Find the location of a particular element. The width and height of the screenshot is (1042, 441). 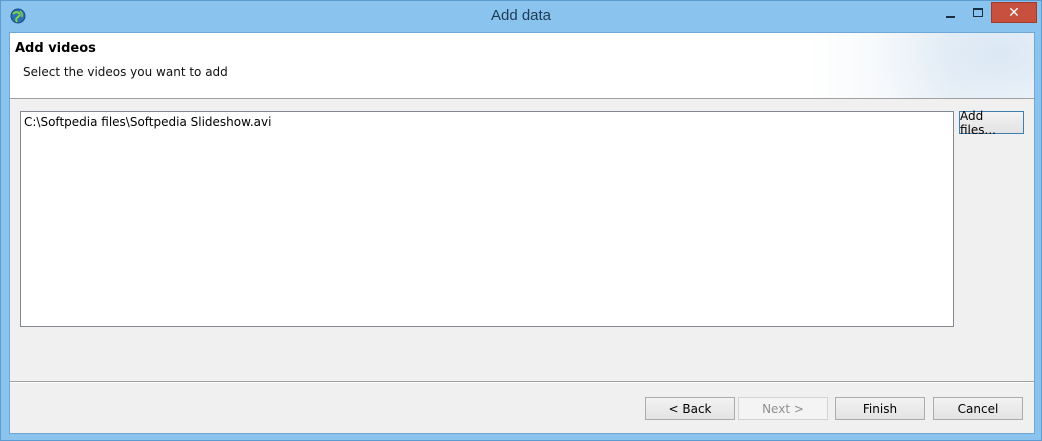

minimize-icon is located at coordinates (950, 16).